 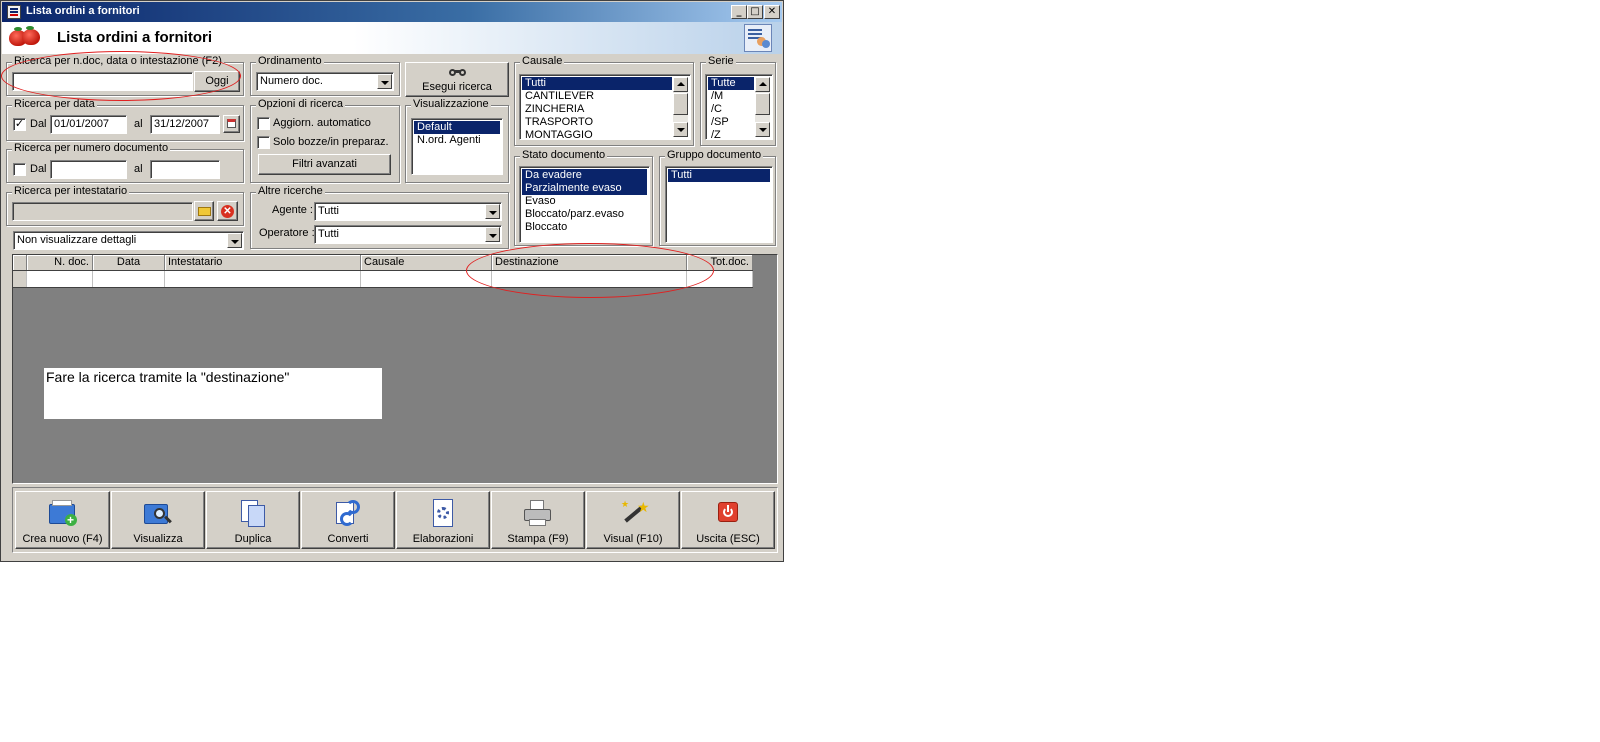 I want to click on holder-field, so click(x=102, y=211).